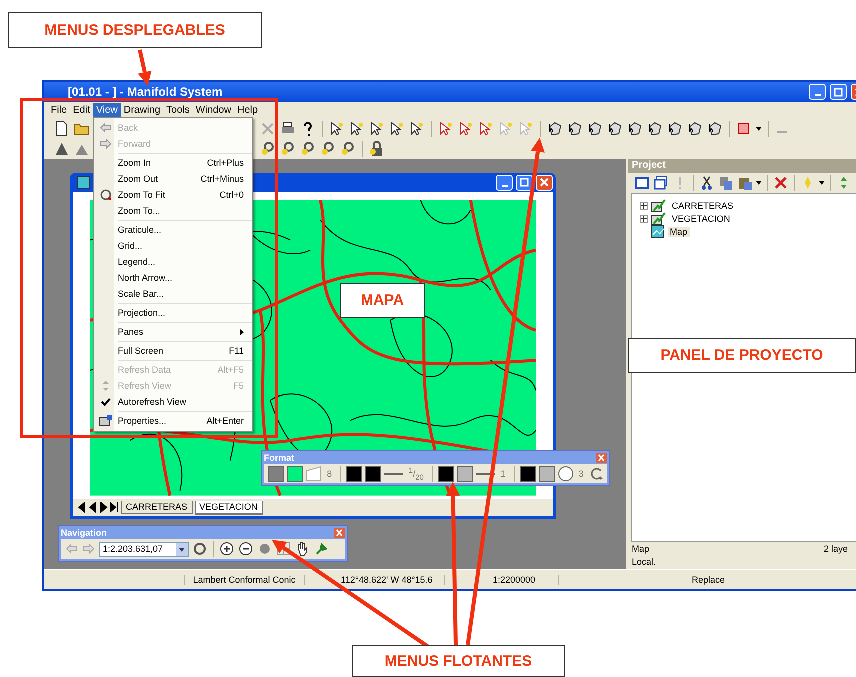  I want to click on menu-item: Autorefresh View, so click(173, 402).